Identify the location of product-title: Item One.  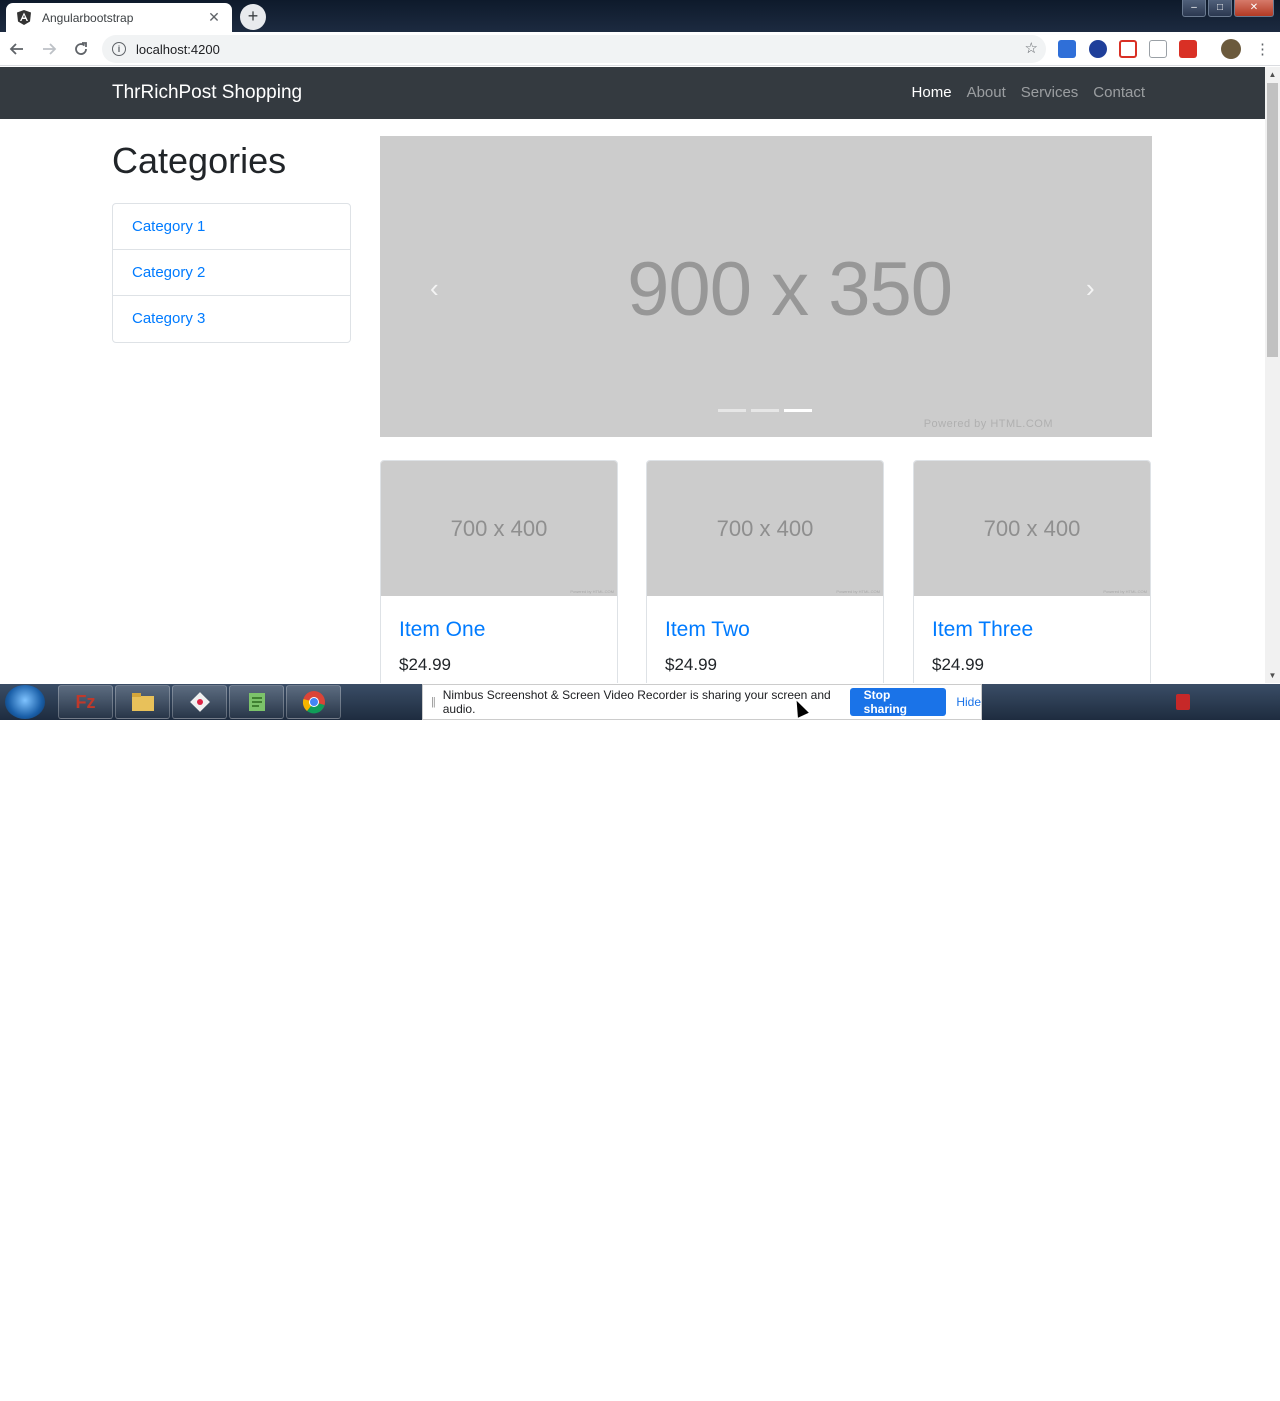
(442, 630).